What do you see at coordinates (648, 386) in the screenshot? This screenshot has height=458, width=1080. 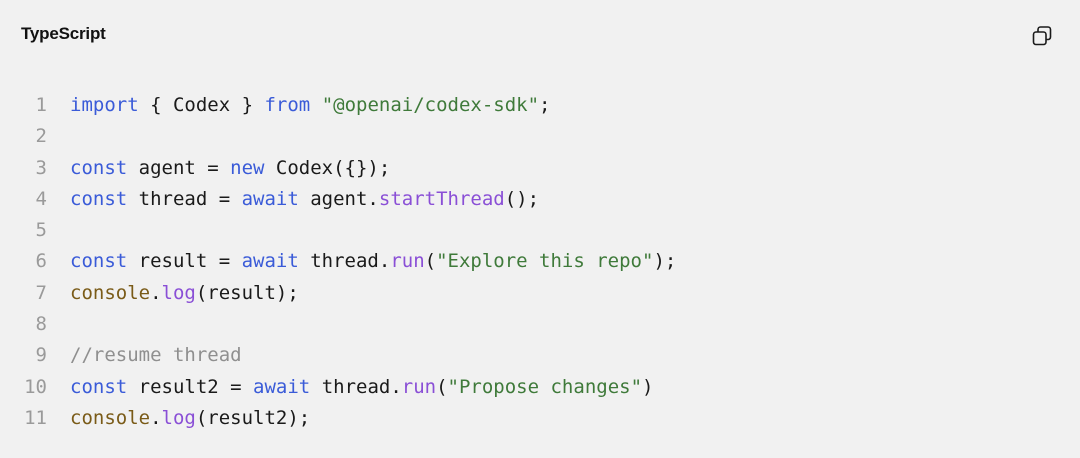 I see `code-token: )` at bounding box center [648, 386].